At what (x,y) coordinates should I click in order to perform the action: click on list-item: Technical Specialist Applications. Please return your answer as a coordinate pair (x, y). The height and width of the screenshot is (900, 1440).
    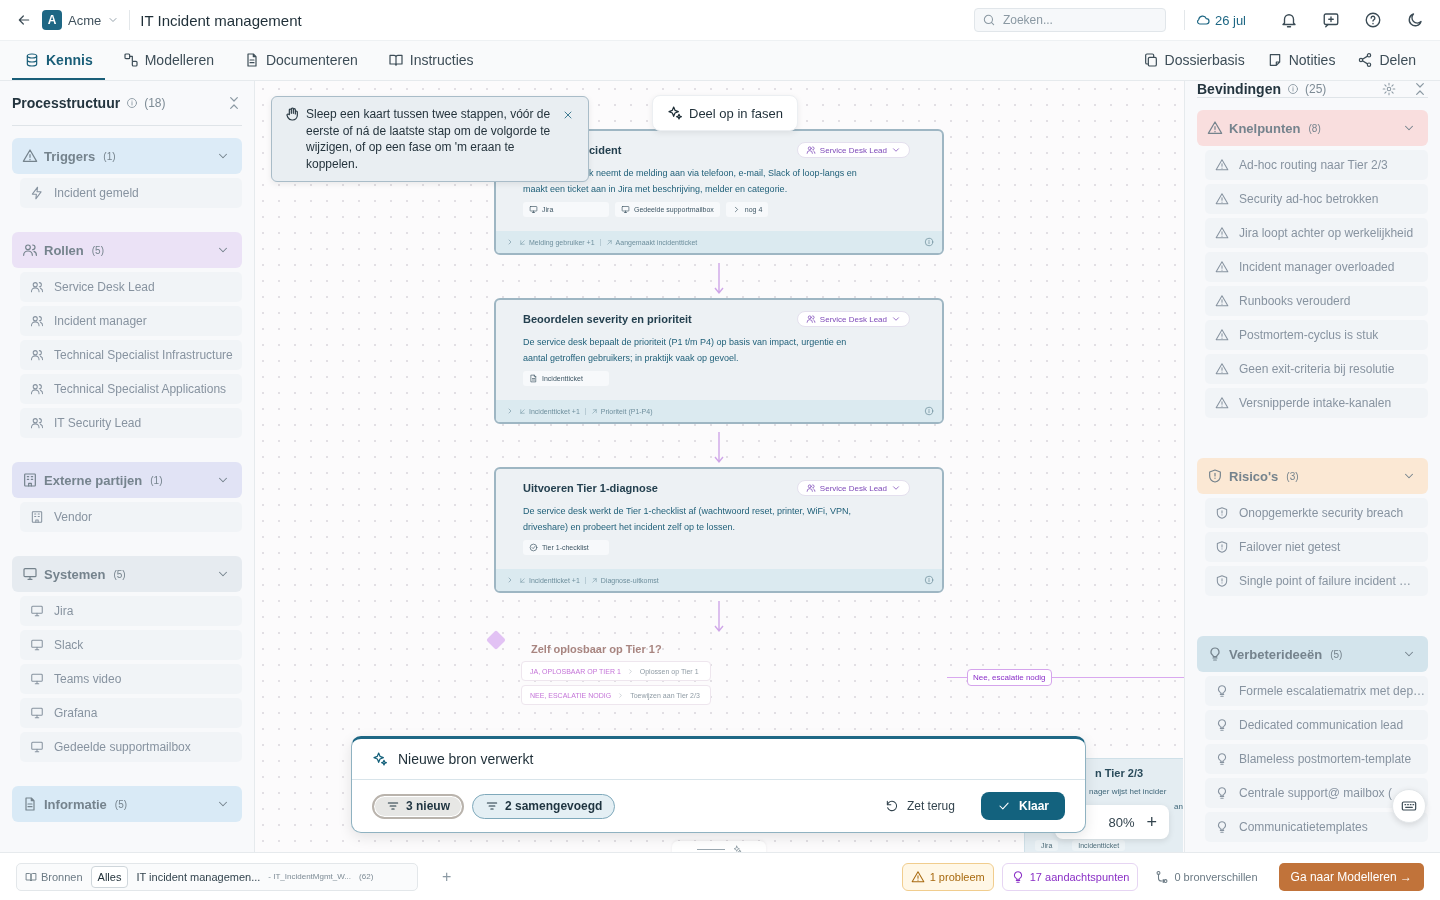
    Looking at the image, I should click on (131, 389).